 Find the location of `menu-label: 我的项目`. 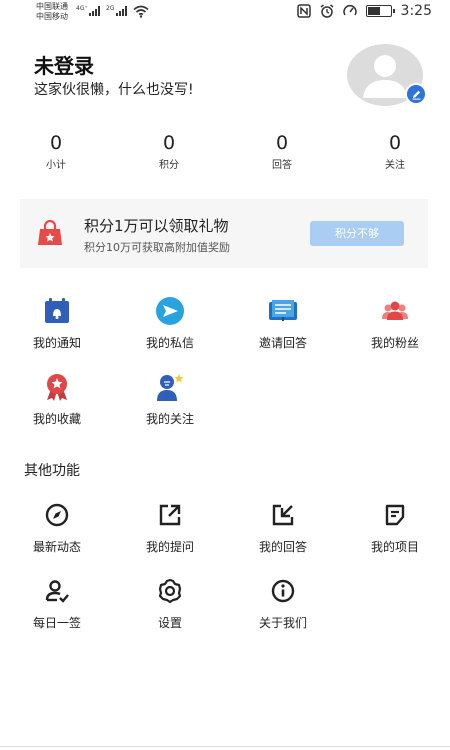

menu-label: 我的项目 is located at coordinates (394, 547).